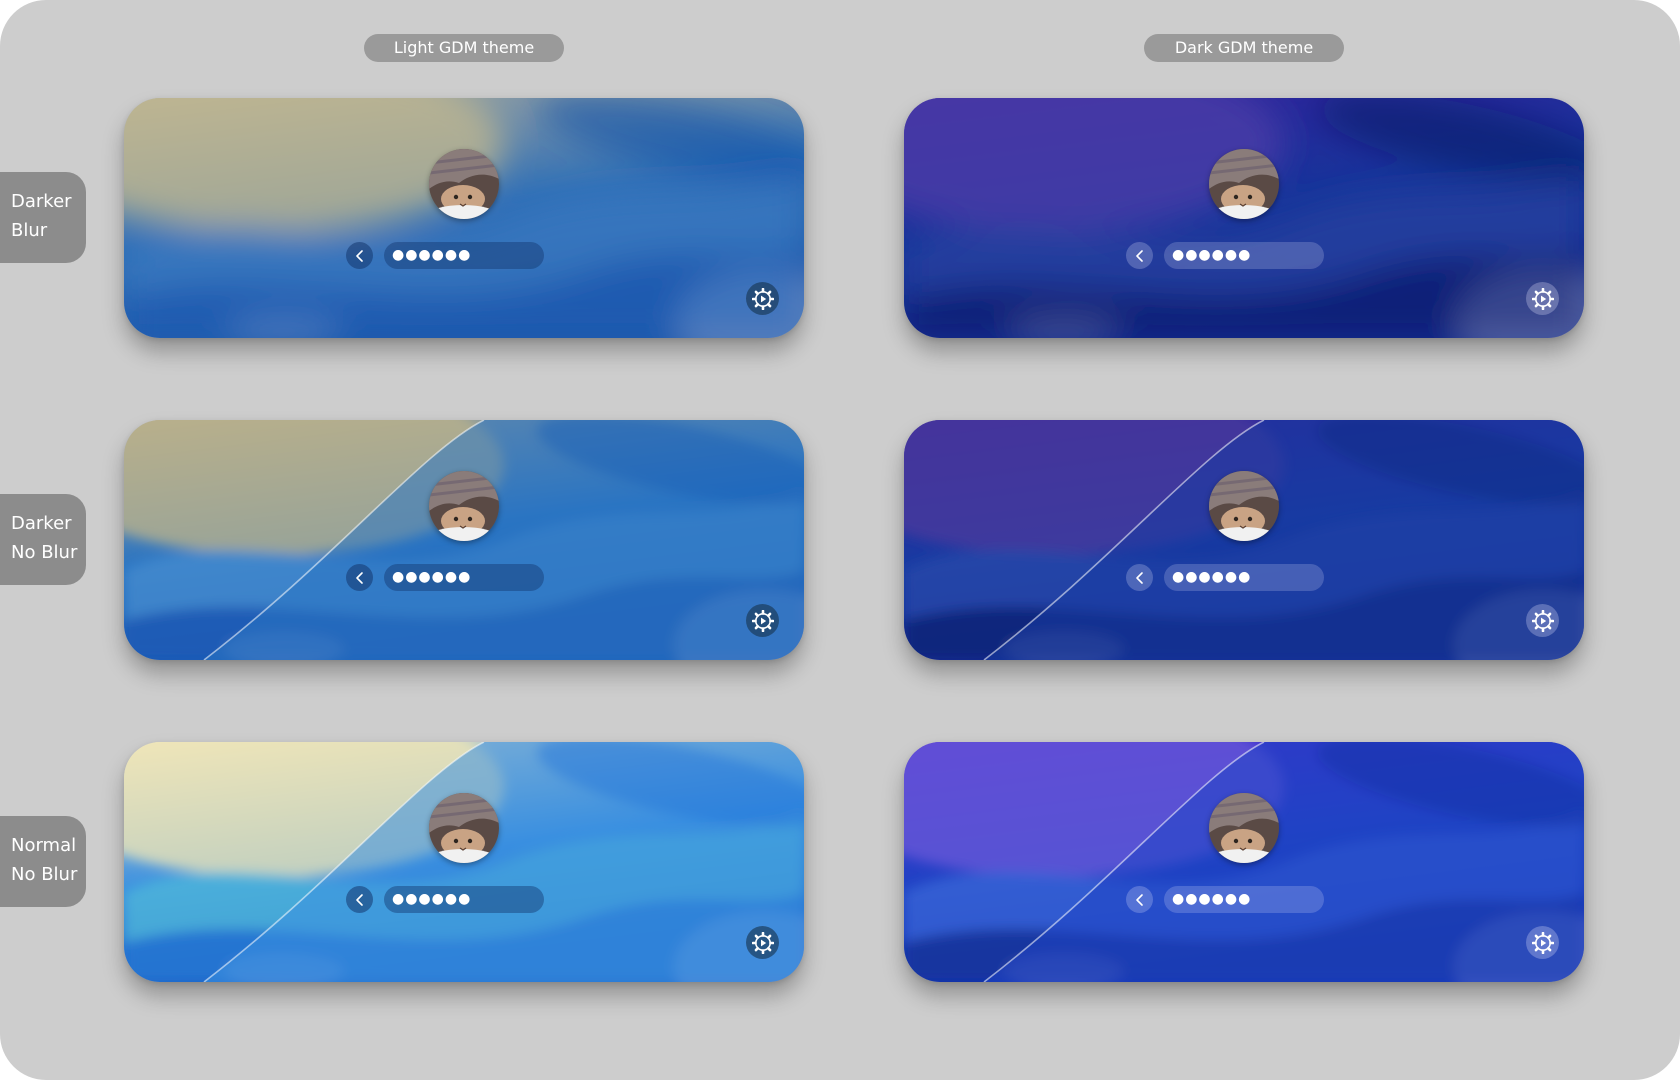 Image resolution: width=1680 pixels, height=1080 pixels. I want to click on login-preview-light-darker-blur: ●●●●●●, so click(464, 218).